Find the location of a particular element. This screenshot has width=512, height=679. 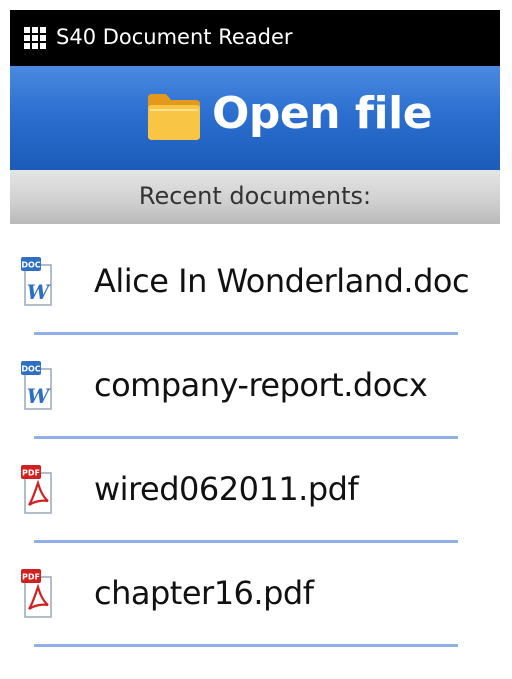

recent-documents-label: Recent documents: is located at coordinates (255, 196).